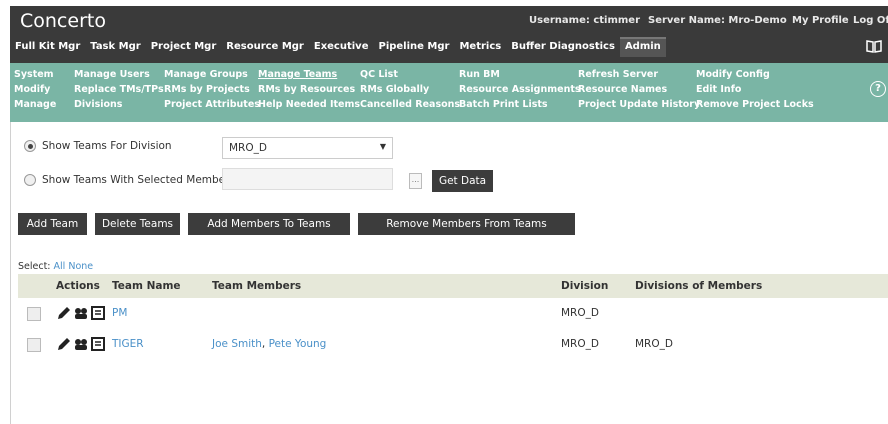 Image resolution: width=888 pixels, height=424 pixels. What do you see at coordinates (63, 21) in the screenshot?
I see `app-title: Concerto` at bounding box center [63, 21].